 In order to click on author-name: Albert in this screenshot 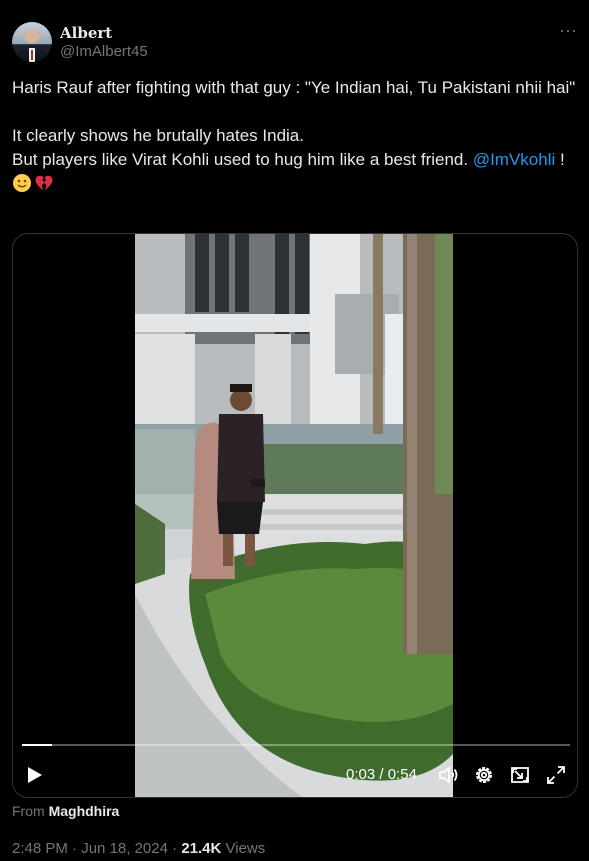, I will do `click(86, 33)`.